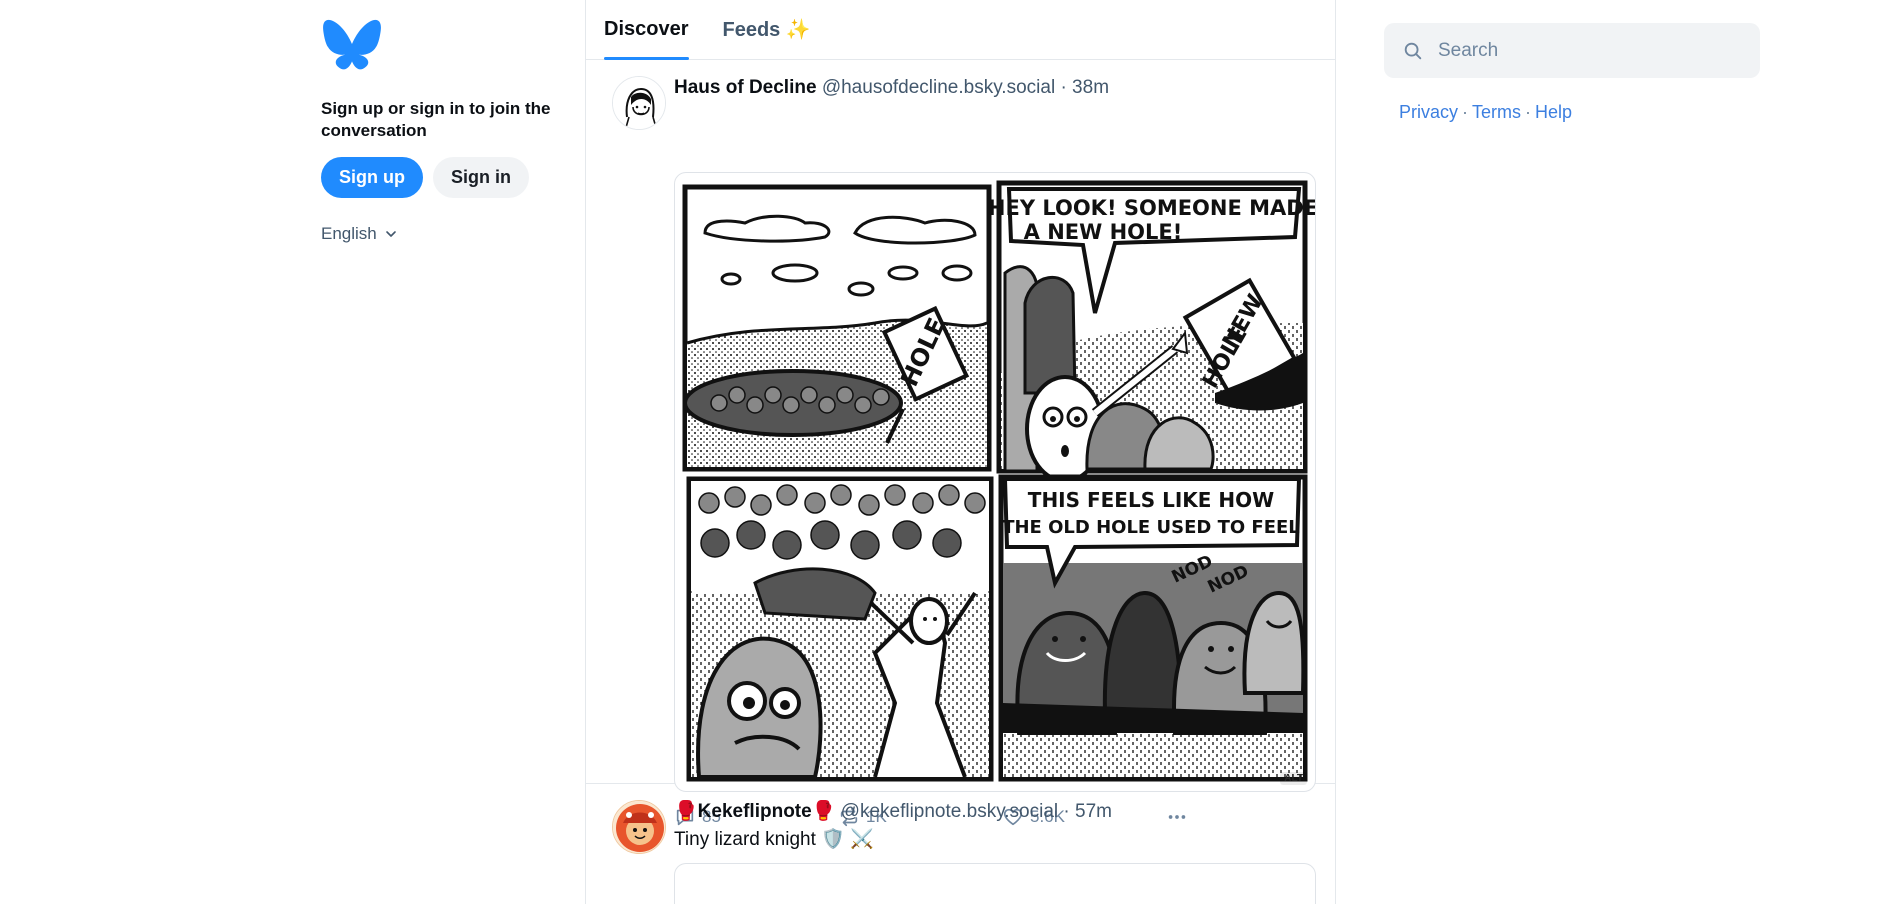  Describe the element at coordinates (1553, 112) in the screenshot. I see `help-link: Help` at that location.